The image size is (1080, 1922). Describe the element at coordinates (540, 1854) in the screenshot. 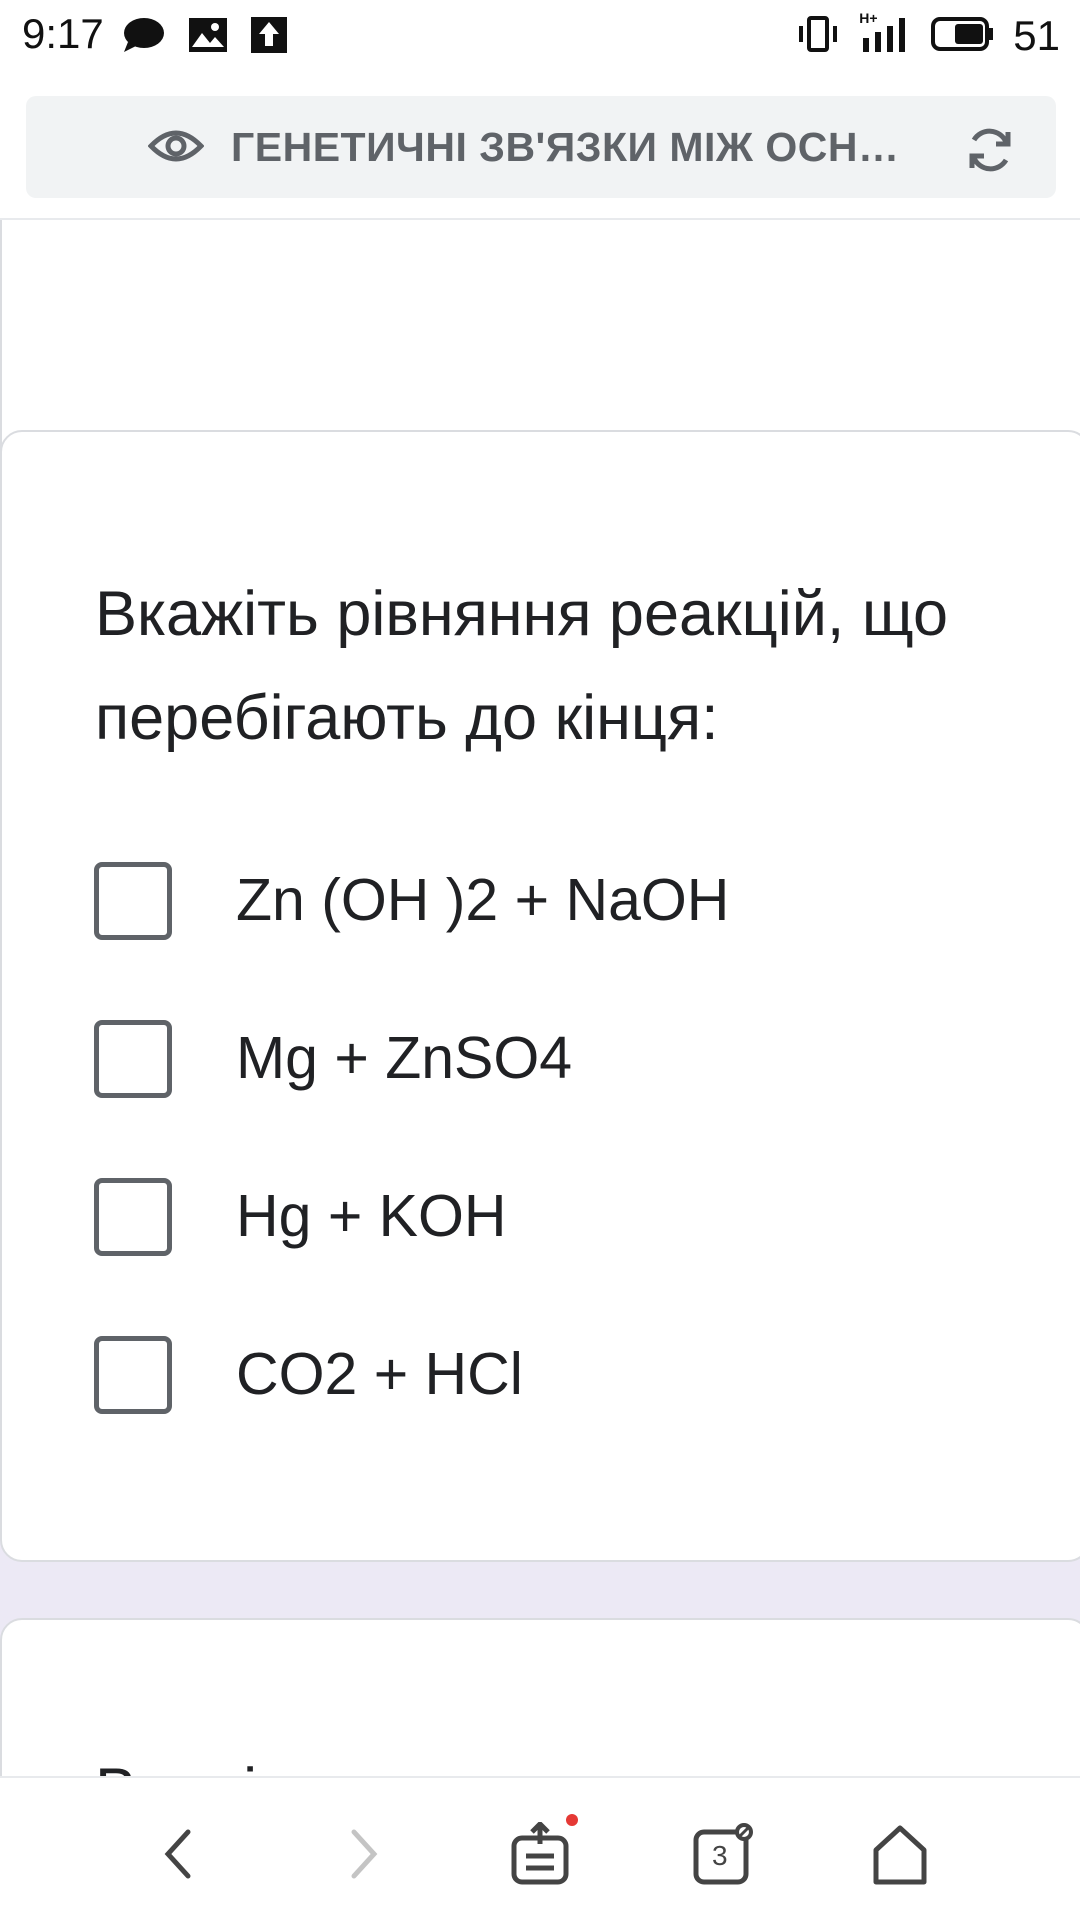

I see `share-icon` at that location.